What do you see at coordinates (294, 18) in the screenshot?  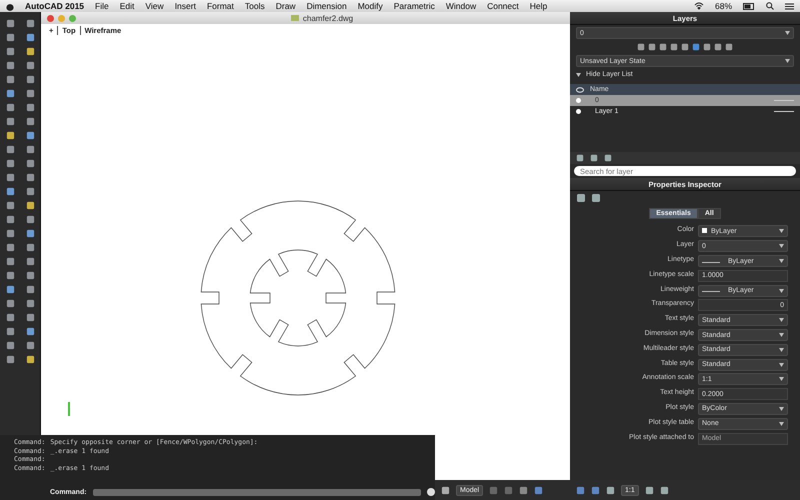 I see `file-icon` at bounding box center [294, 18].